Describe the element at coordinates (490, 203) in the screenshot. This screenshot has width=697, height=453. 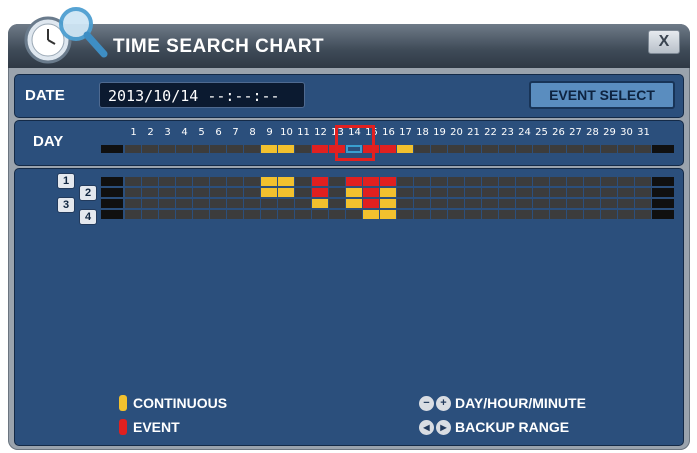
I see `channel-3-day-22-cell` at that location.